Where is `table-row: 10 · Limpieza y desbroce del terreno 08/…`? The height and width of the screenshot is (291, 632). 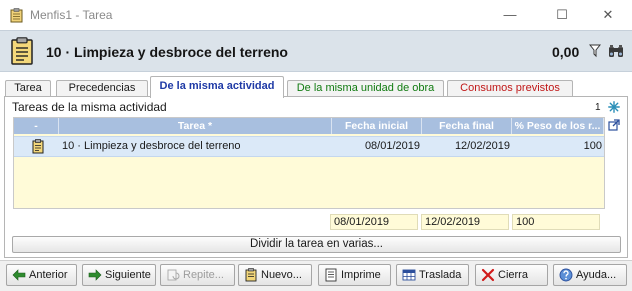 table-row: 10 · Limpieza y desbroce del terreno 08/… is located at coordinates (309, 146).